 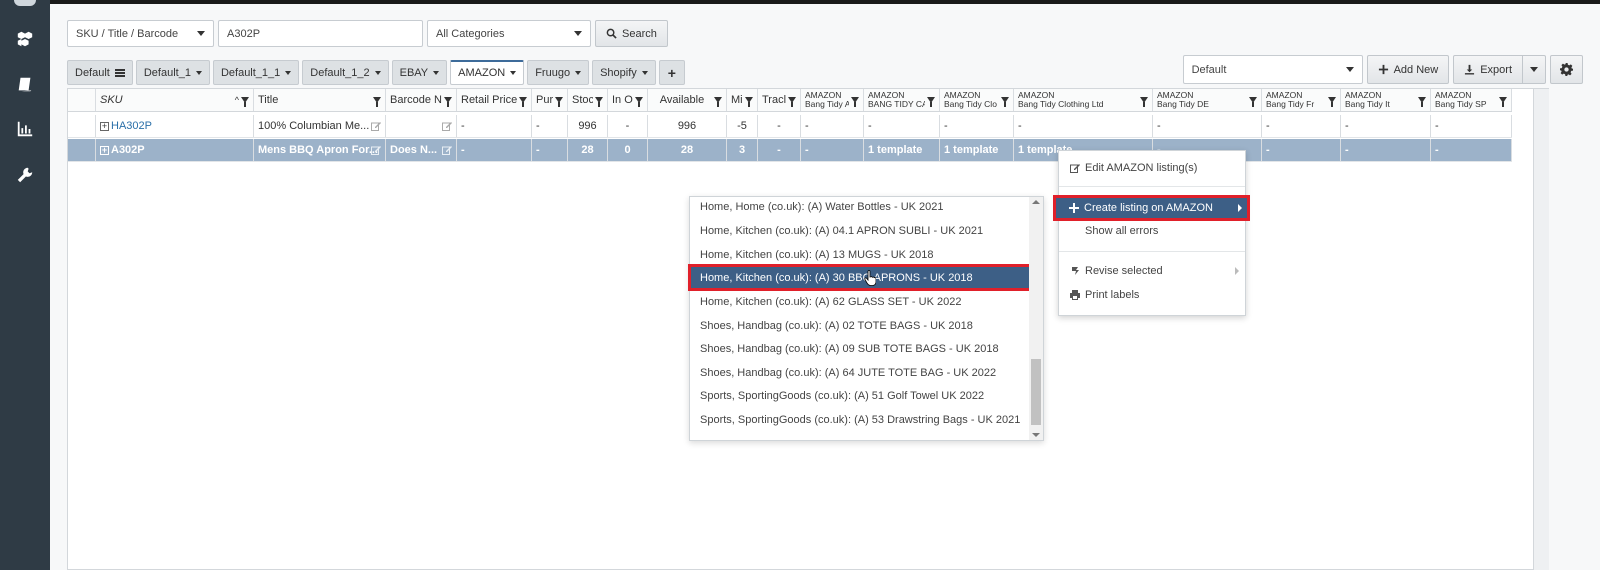 What do you see at coordinates (256, 72) in the screenshot?
I see `tab-default-1-1: Default_1_1` at bounding box center [256, 72].